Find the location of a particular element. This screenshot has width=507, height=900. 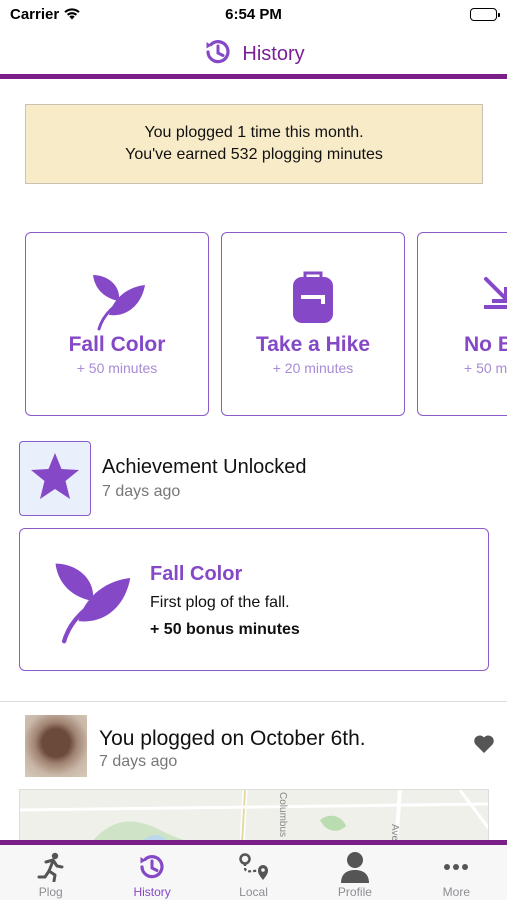

tab-local: Local is located at coordinates (253, 872).